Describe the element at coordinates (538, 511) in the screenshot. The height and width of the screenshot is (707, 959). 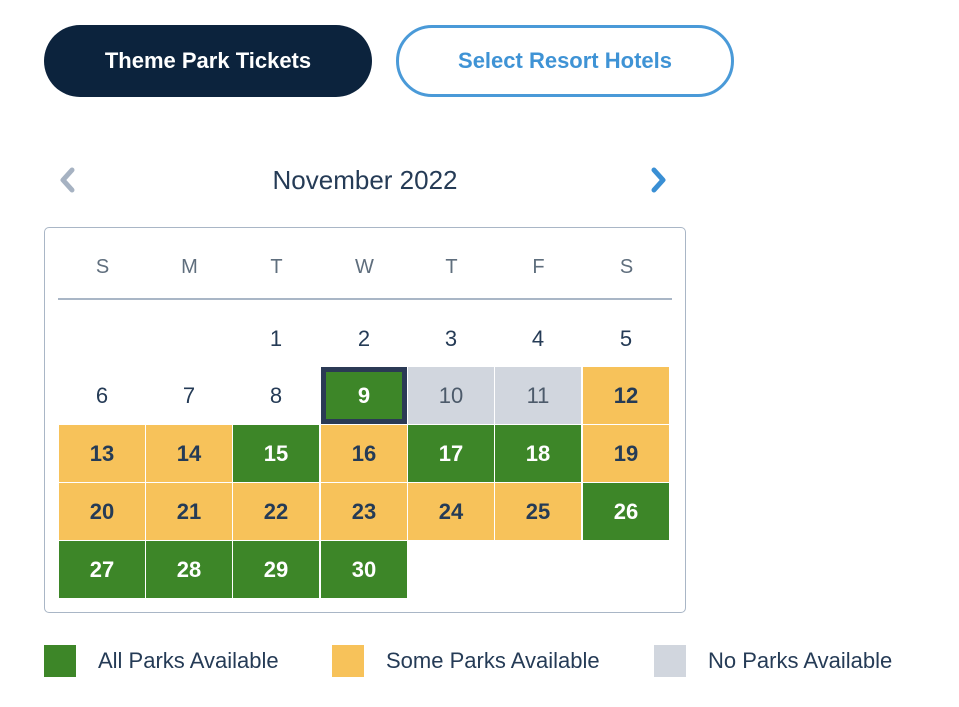
I see `calendar-day-25: 25` at that location.